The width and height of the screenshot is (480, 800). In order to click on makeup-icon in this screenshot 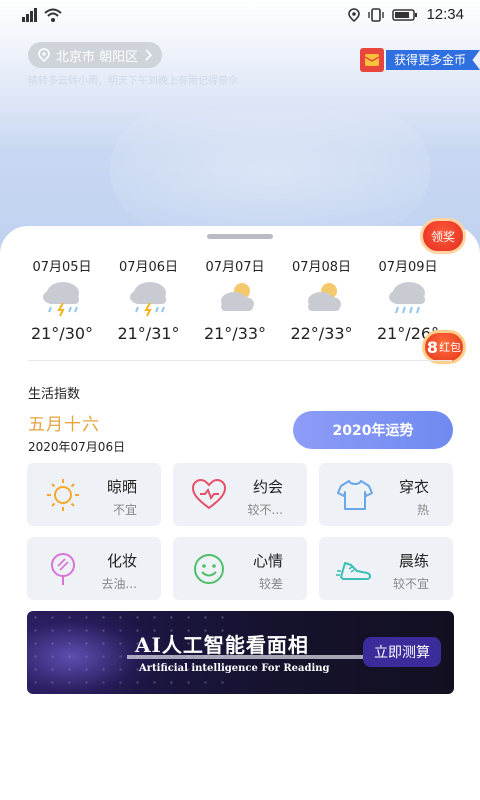, I will do `click(63, 569)`.